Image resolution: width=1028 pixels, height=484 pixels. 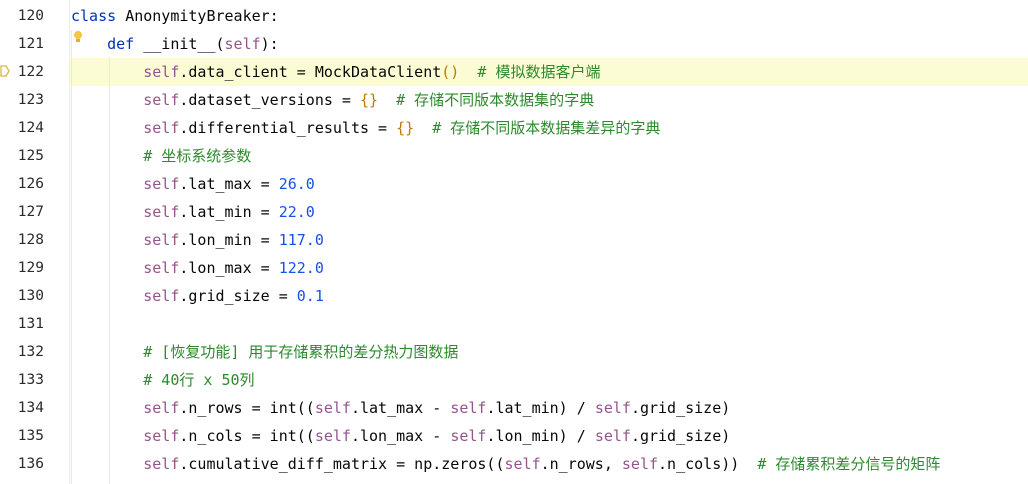 I want to click on code-text: class AnonymityBreaker:, so click(x=549, y=16).